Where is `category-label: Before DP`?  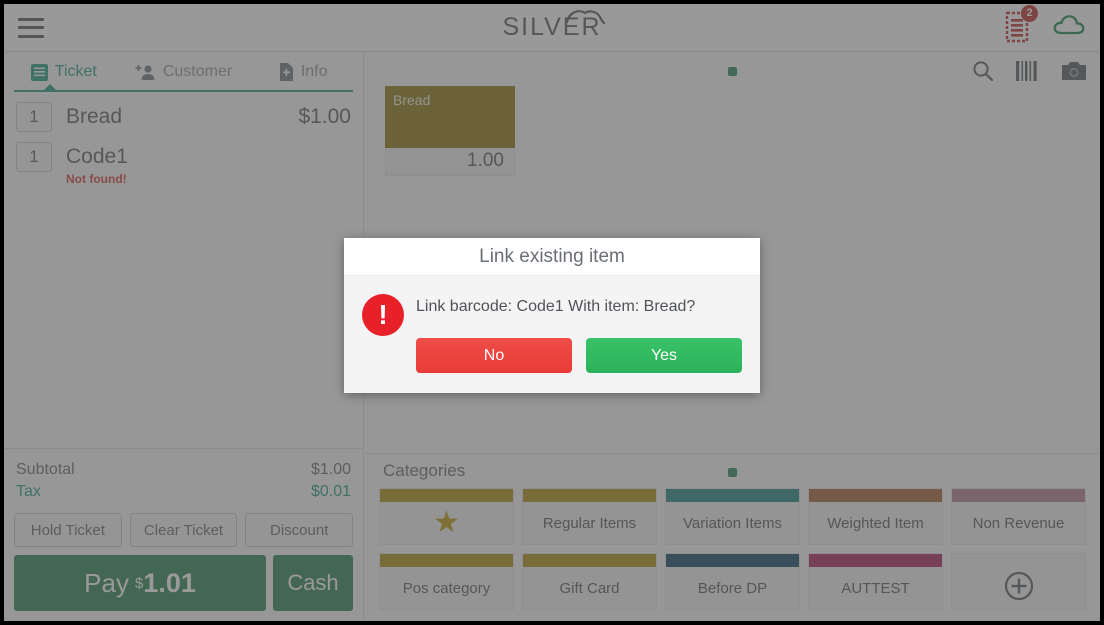 category-label: Before DP is located at coordinates (732, 588).